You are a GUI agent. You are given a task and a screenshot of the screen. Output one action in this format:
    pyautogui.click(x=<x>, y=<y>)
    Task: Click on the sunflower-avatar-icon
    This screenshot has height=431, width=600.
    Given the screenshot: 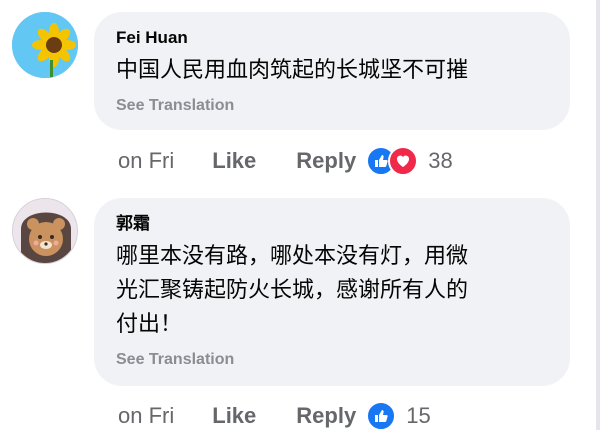 What is the action you would take?
    pyautogui.click(x=45, y=45)
    